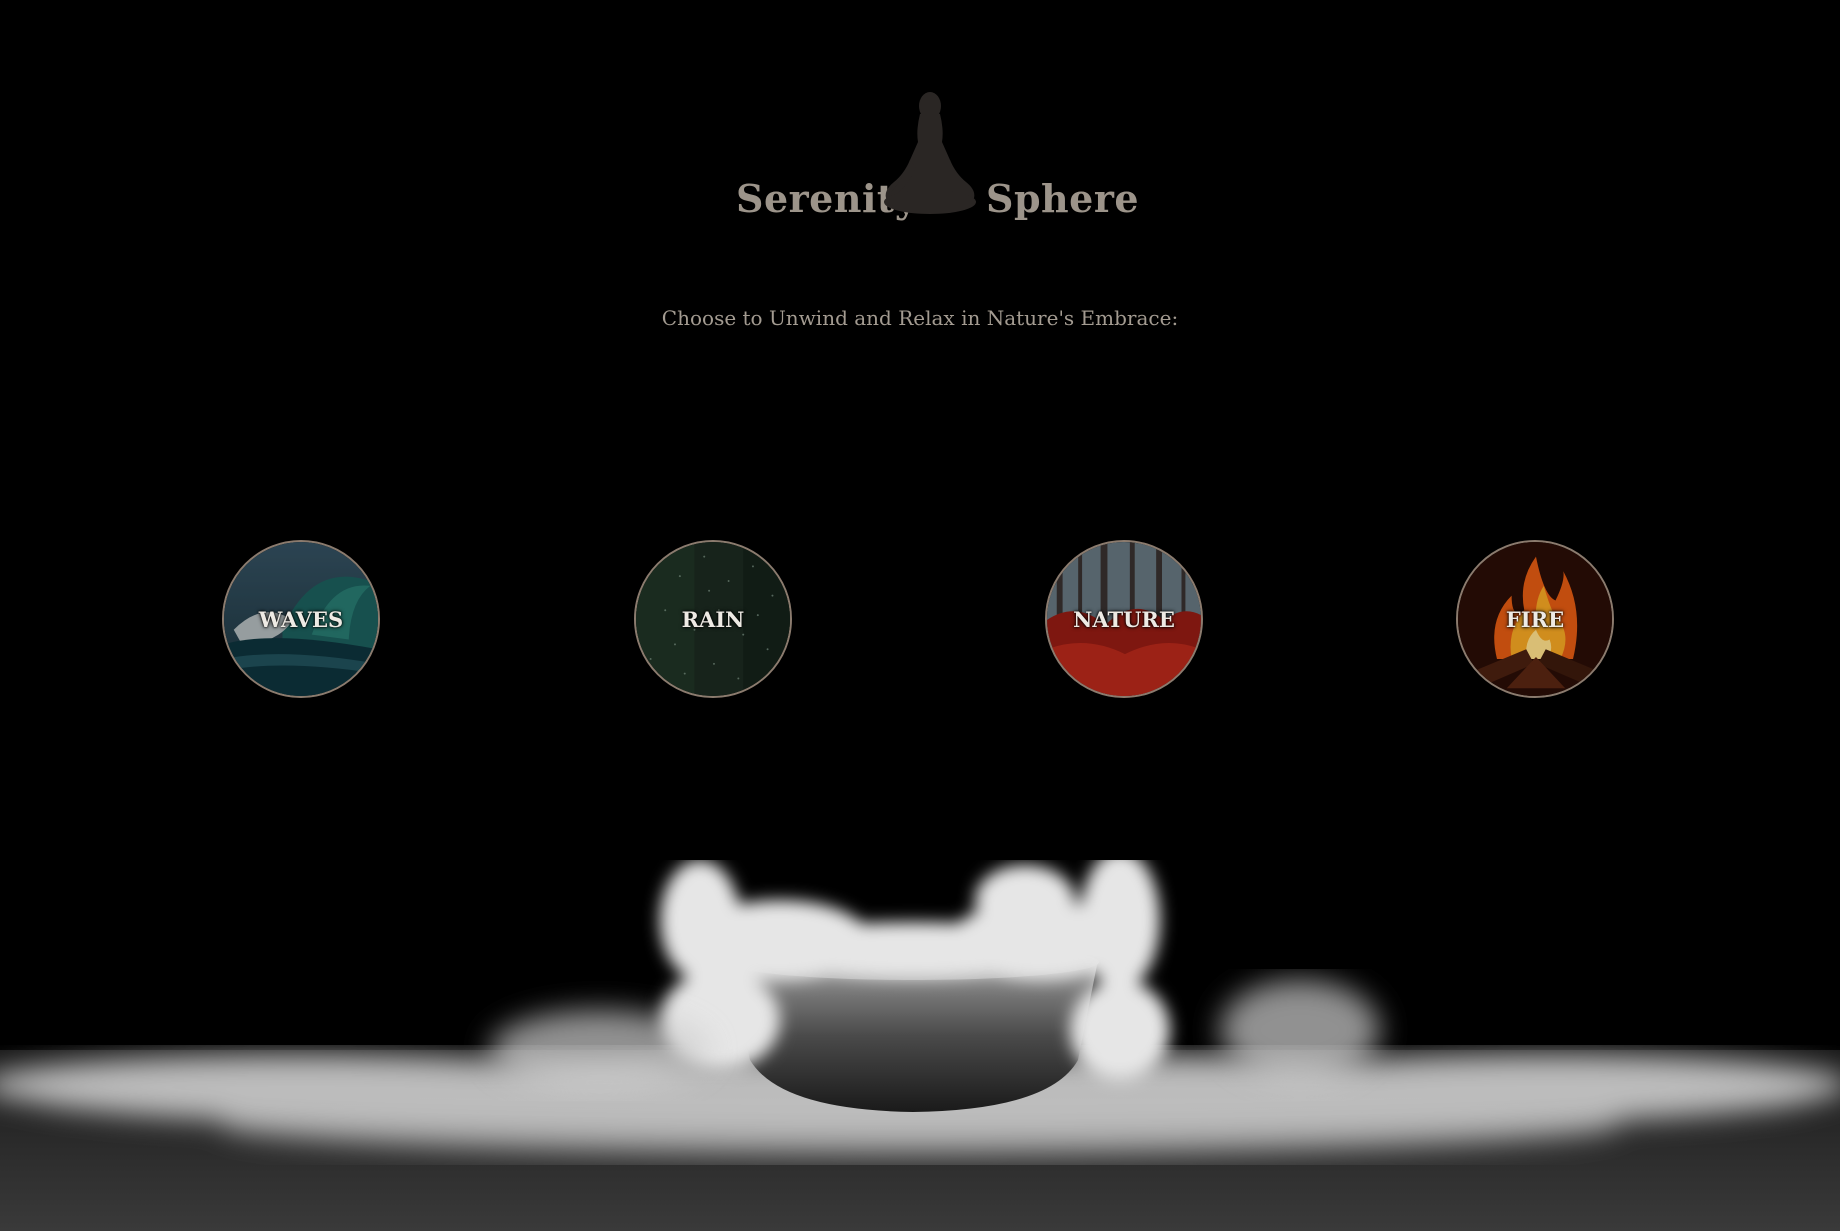  I want to click on option-label: FIRE, so click(1535, 619).